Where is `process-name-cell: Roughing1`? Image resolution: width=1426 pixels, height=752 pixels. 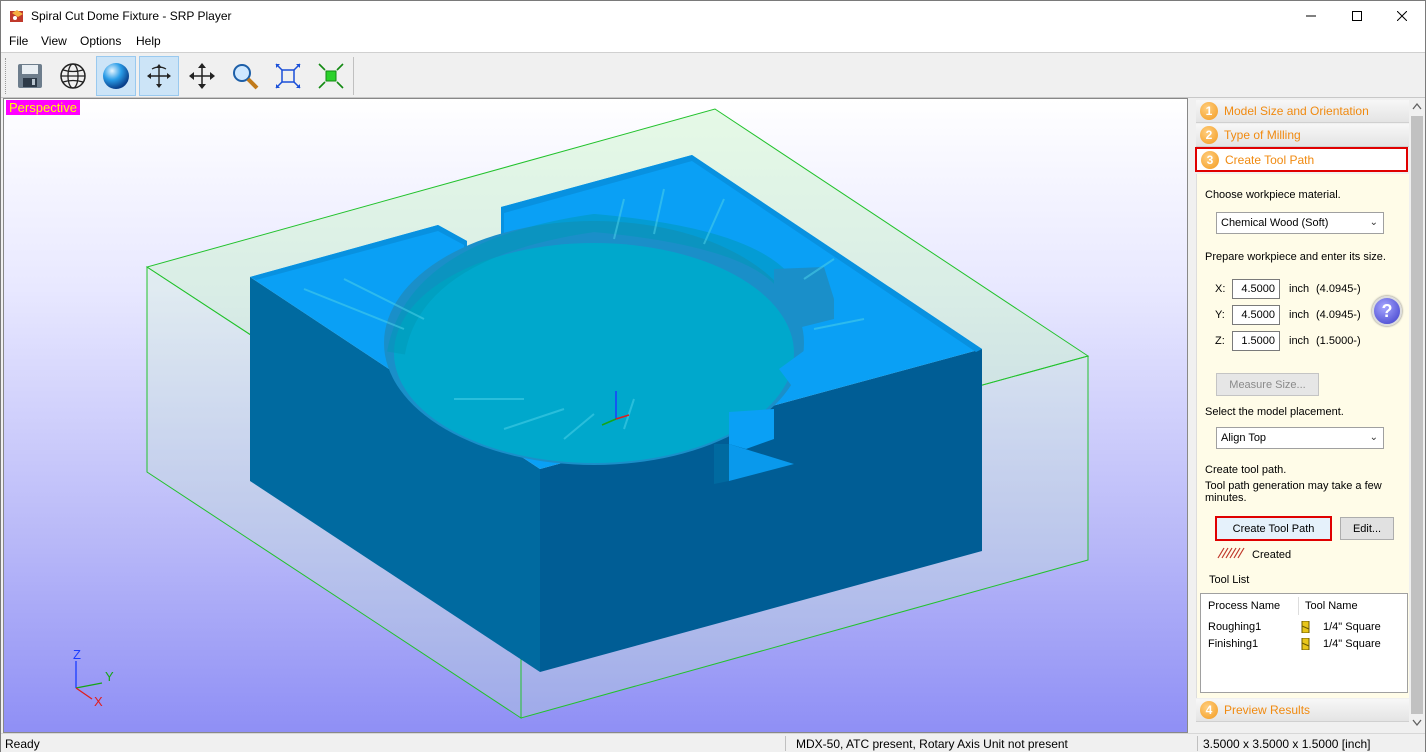
process-name-cell: Roughing1 is located at coordinates (1235, 627).